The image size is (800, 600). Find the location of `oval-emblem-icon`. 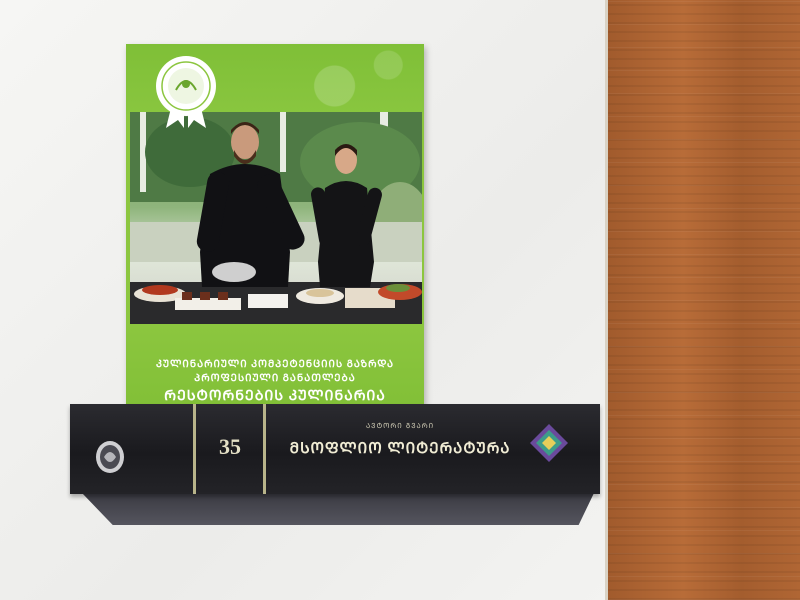

oval-emblem-icon is located at coordinates (110, 457).